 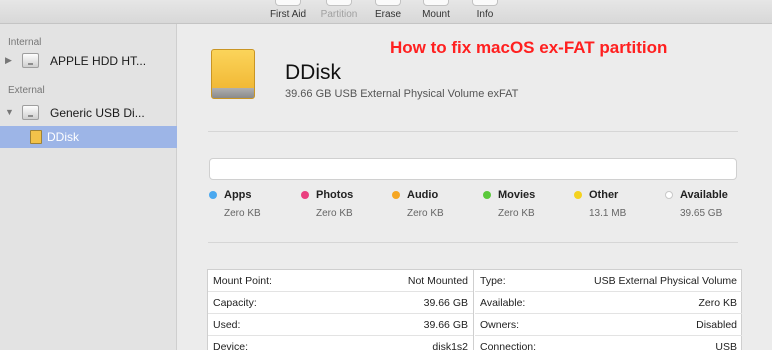 I want to click on toolbar: First Aid Partition Erase Mount Info, so click(x=386, y=12).